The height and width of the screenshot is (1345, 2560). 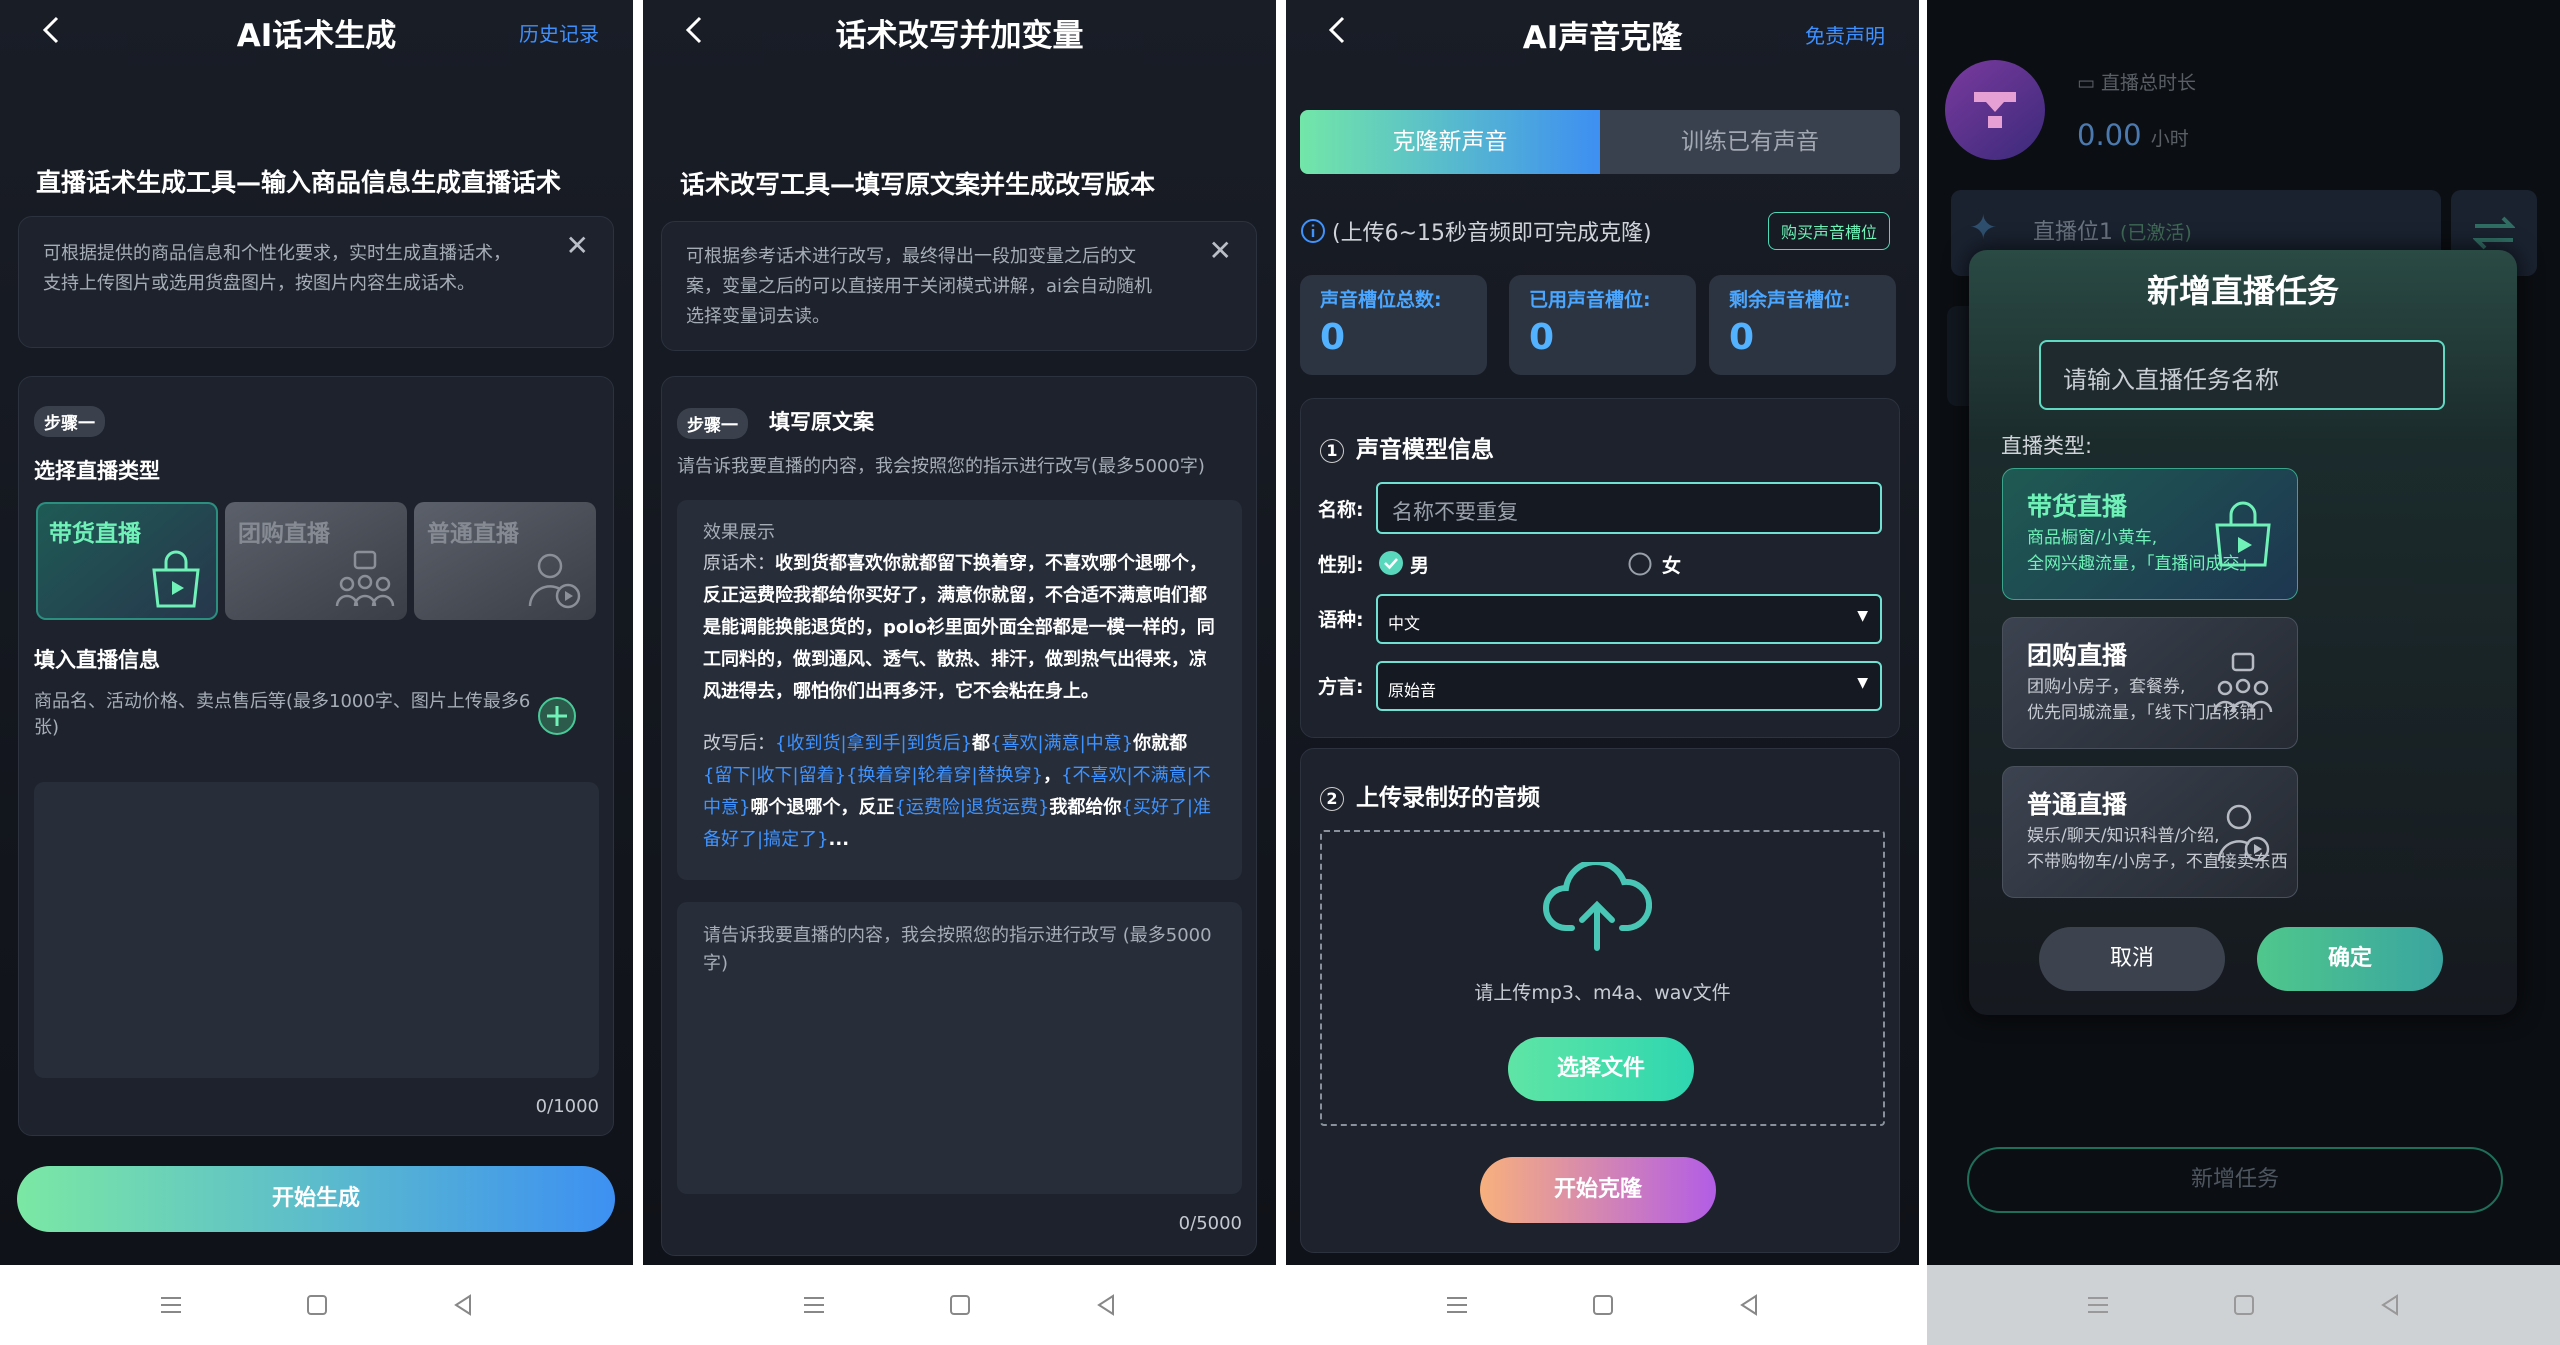 I want to click on tab-clone-new: 克隆新声音, so click(x=1450, y=142).